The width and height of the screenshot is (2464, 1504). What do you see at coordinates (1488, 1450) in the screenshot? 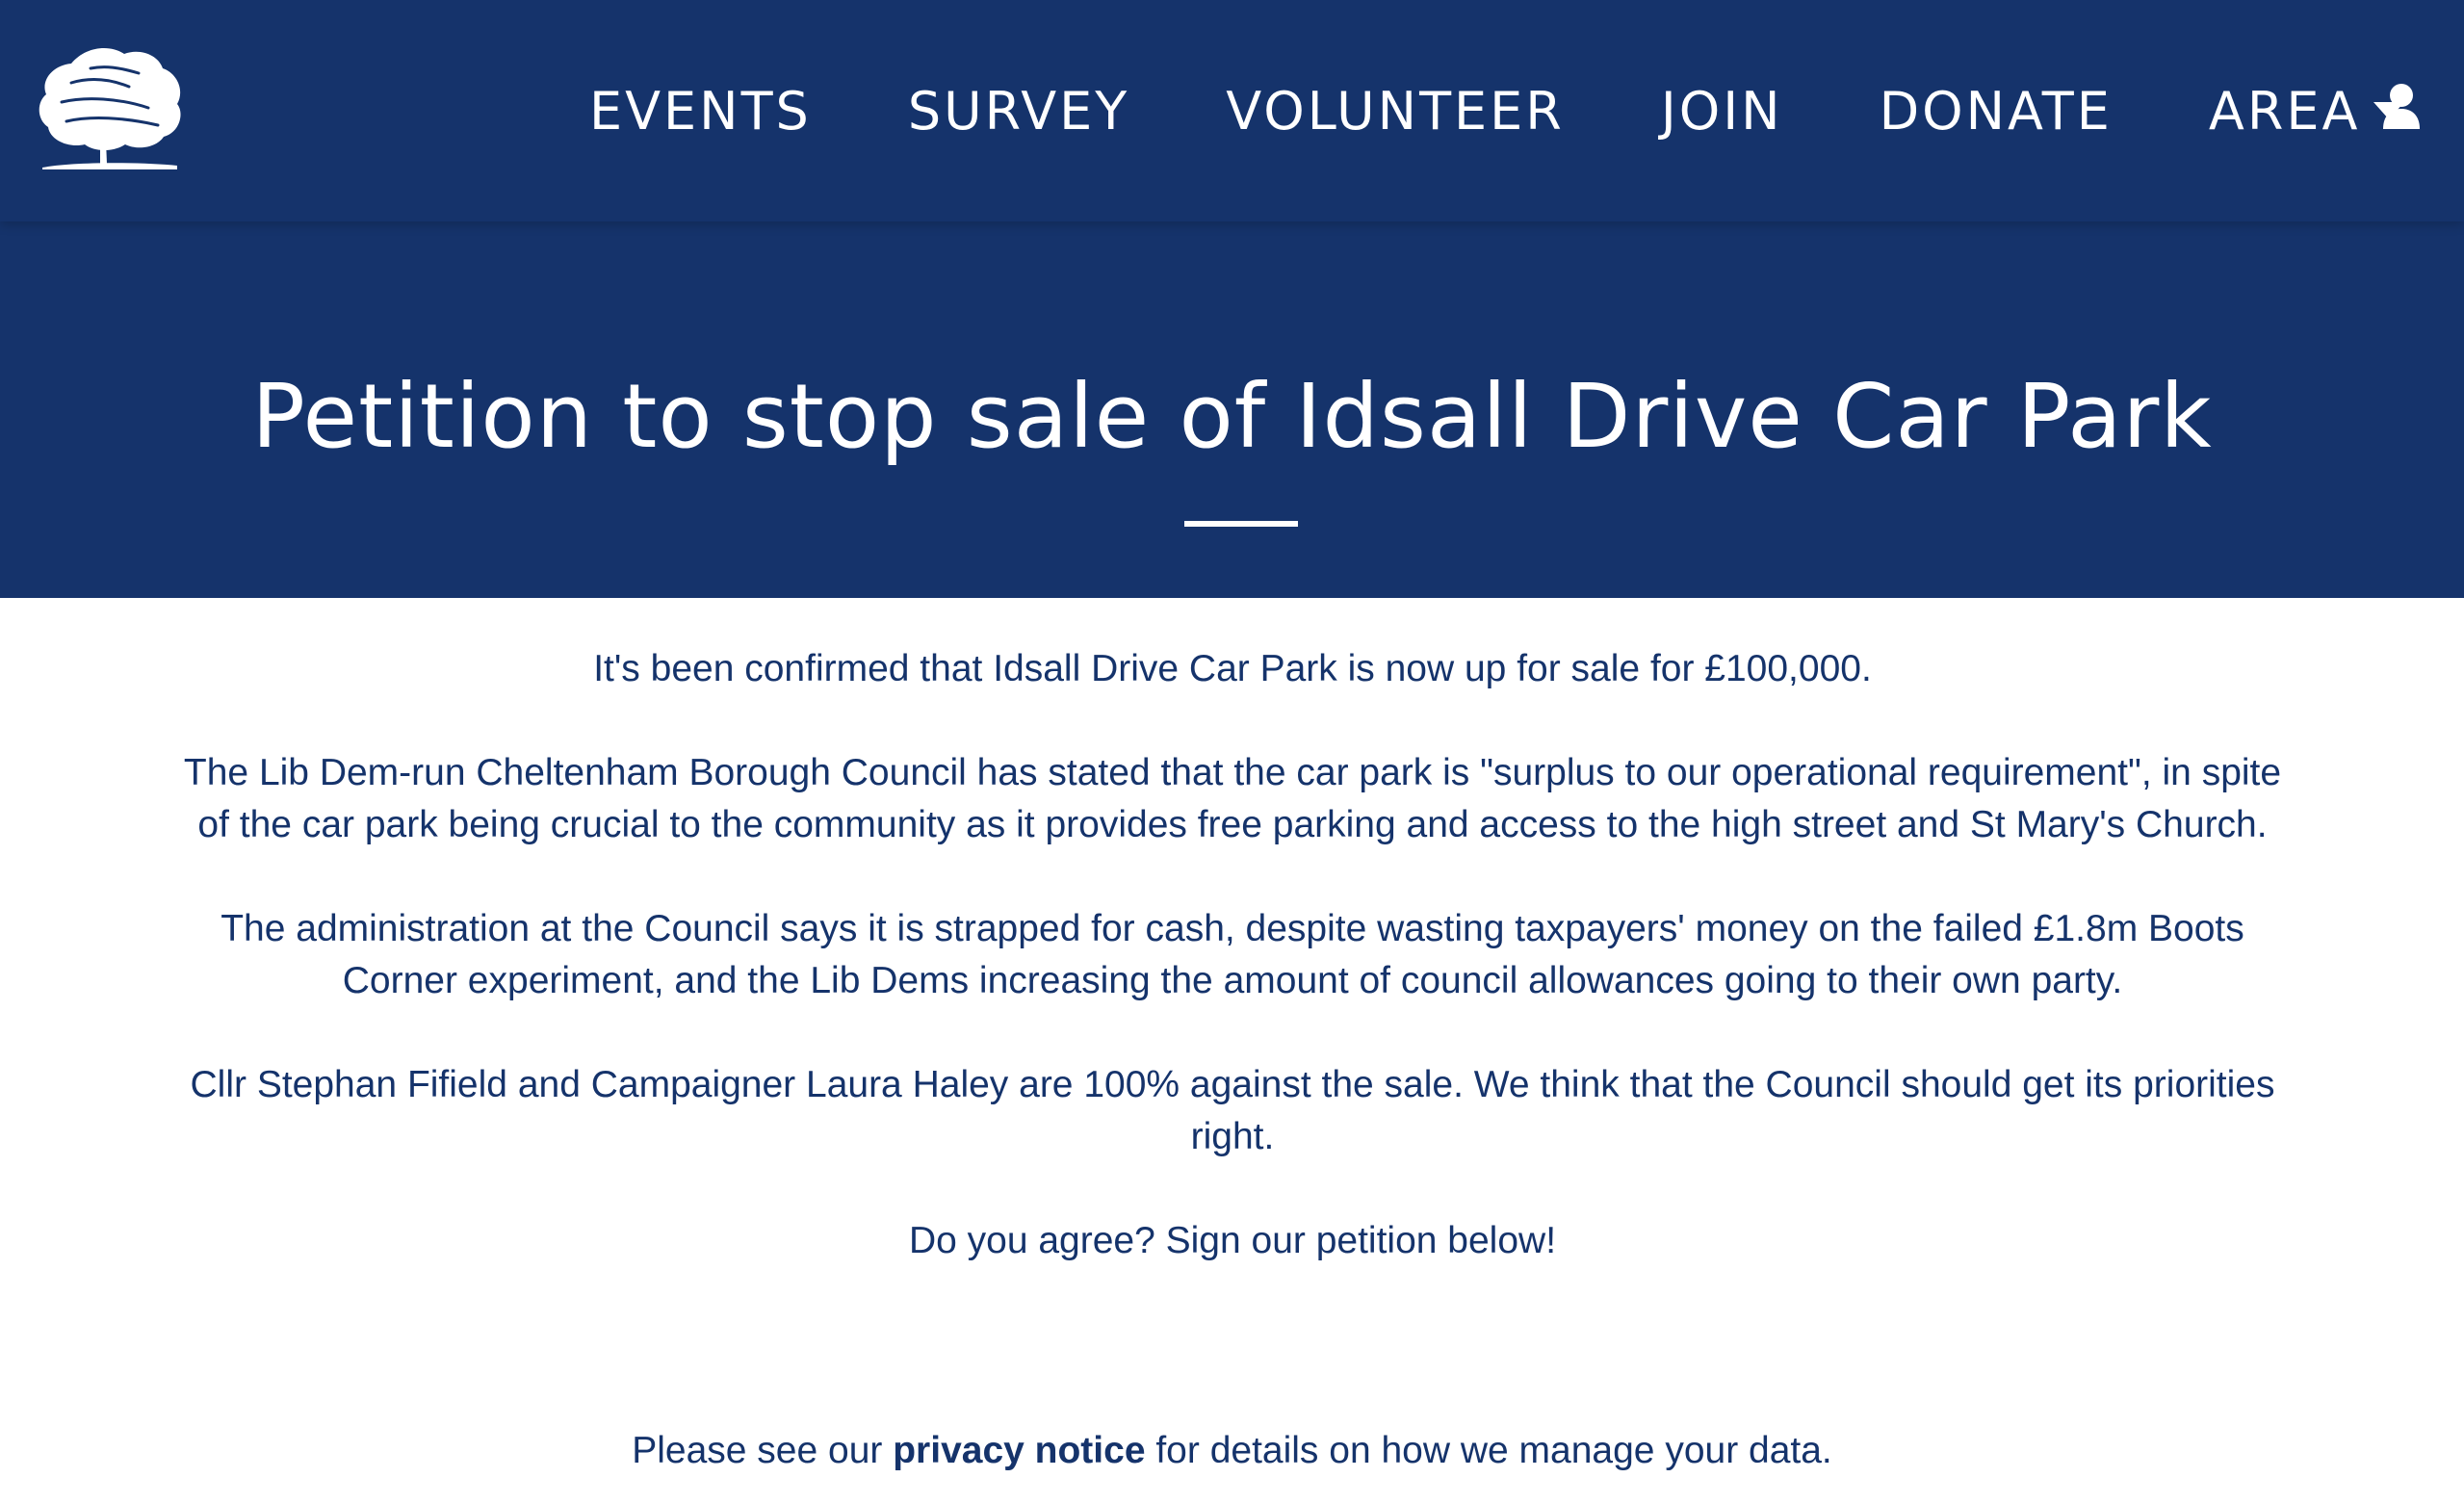
I see `privacy-suffix: for details on how we manage your data.` at bounding box center [1488, 1450].